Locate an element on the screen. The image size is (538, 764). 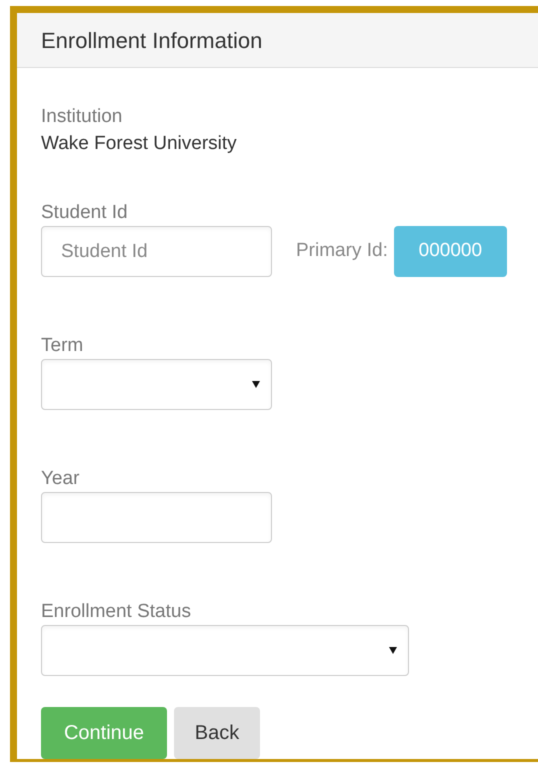
field-label: Student Id is located at coordinates (85, 213).